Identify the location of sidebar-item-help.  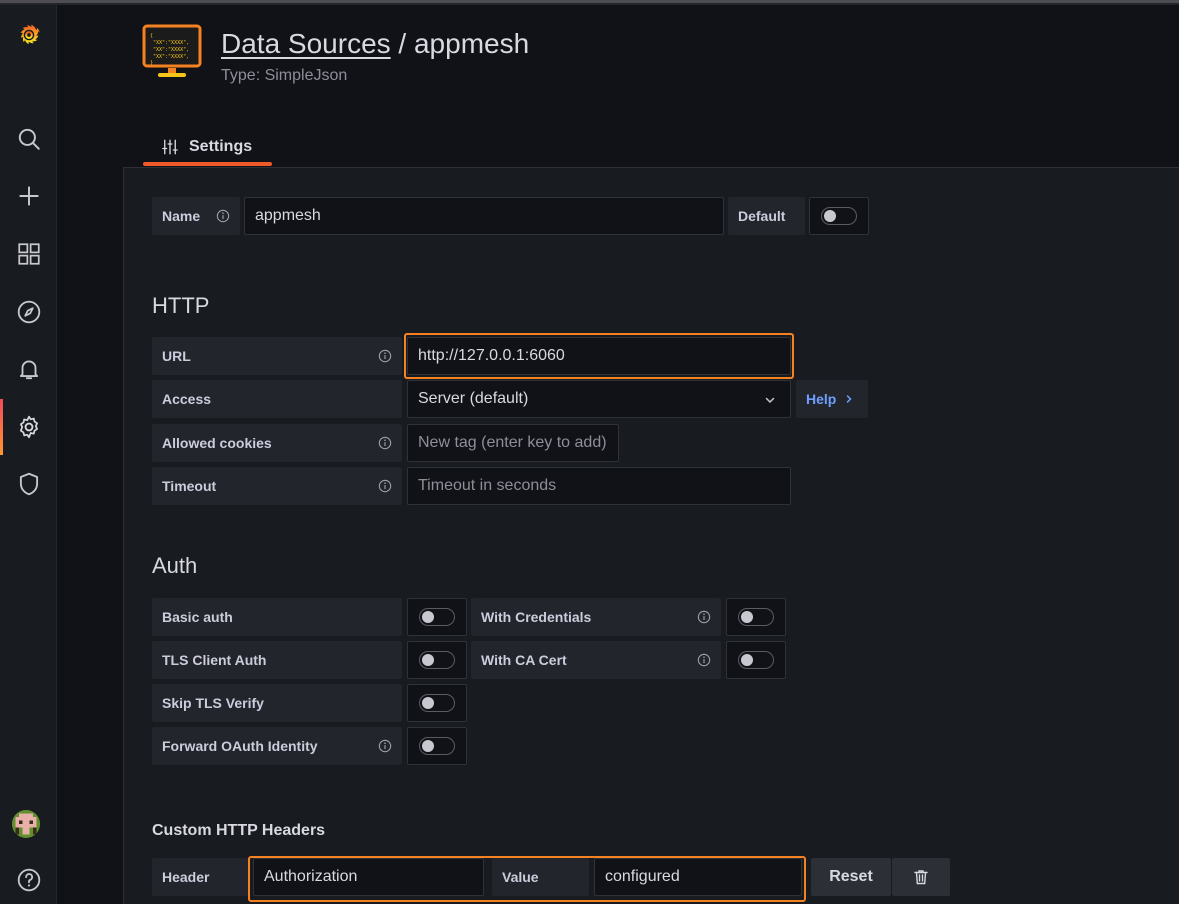
(28, 880).